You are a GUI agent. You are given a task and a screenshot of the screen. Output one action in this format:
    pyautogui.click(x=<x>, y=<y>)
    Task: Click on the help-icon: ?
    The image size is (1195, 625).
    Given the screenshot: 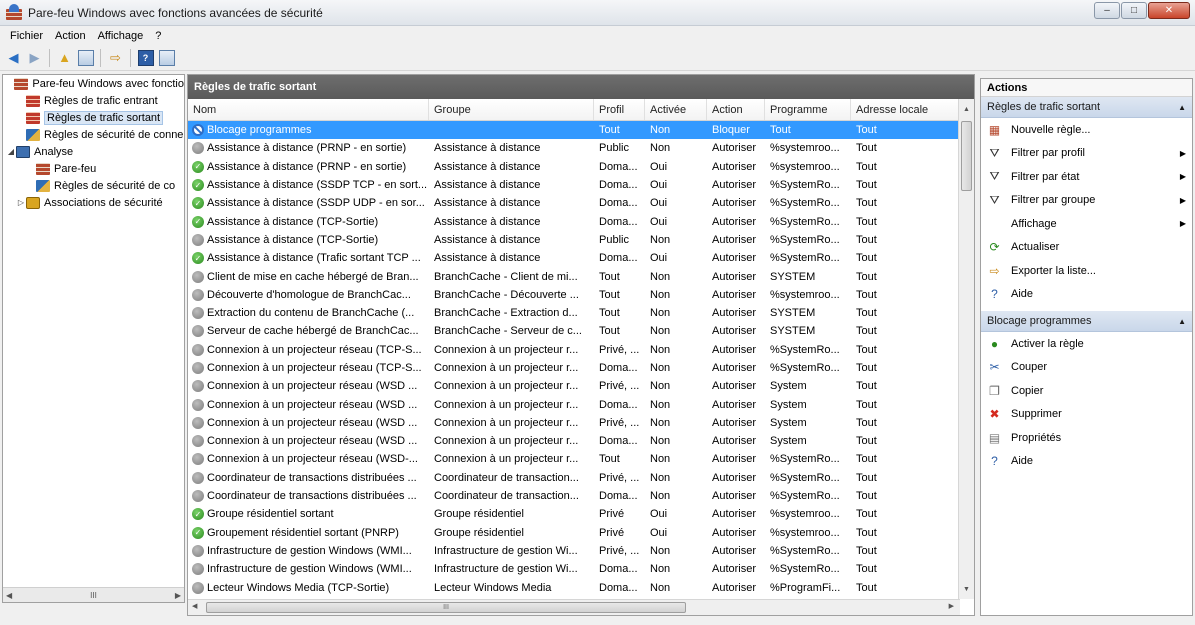 What is the action you would take?
    pyautogui.click(x=145, y=57)
    